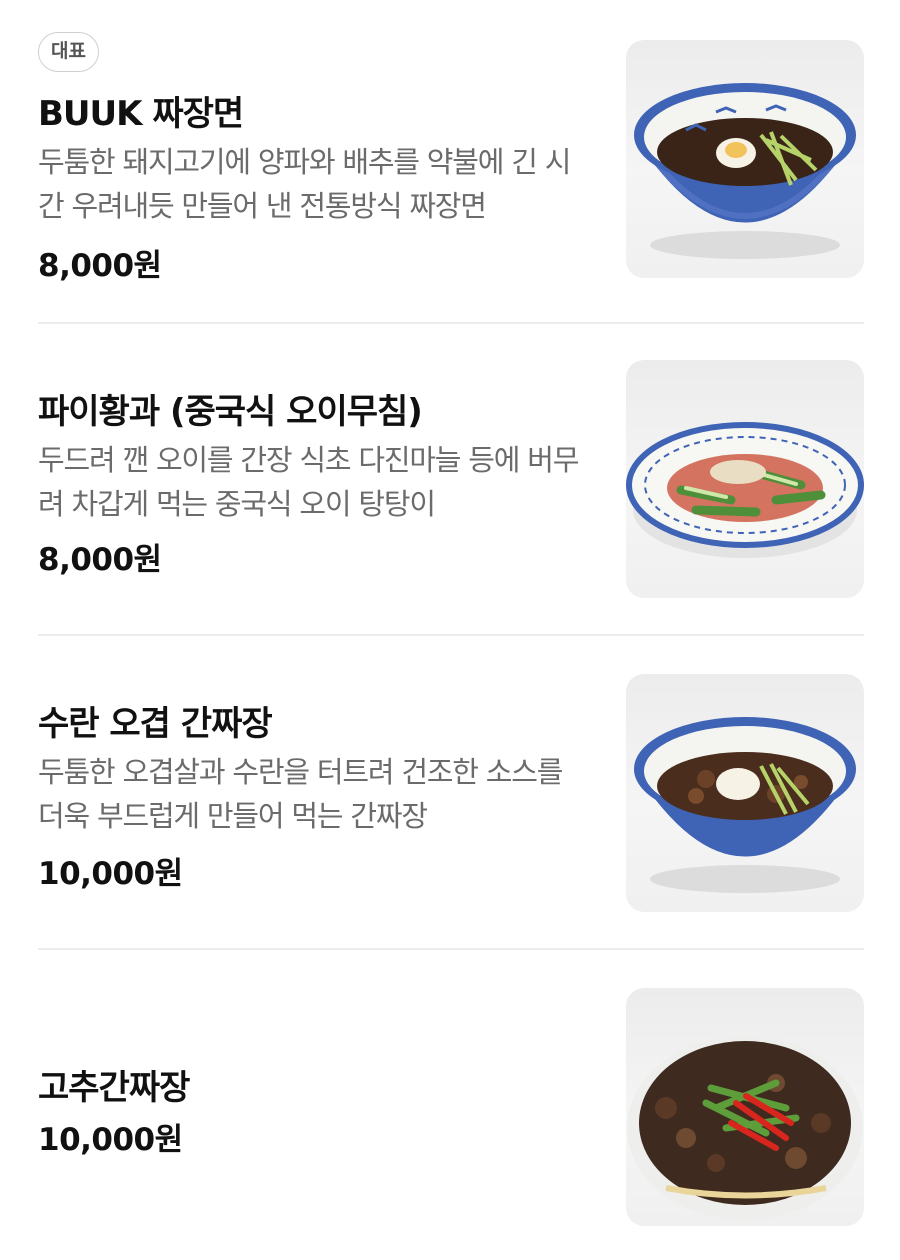 The width and height of the screenshot is (900, 1260). What do you see at coordinates (141, 114) in the screenshot?
I see `menu-item-name: BUUK 짜장면` at bounding box center [141, 114].